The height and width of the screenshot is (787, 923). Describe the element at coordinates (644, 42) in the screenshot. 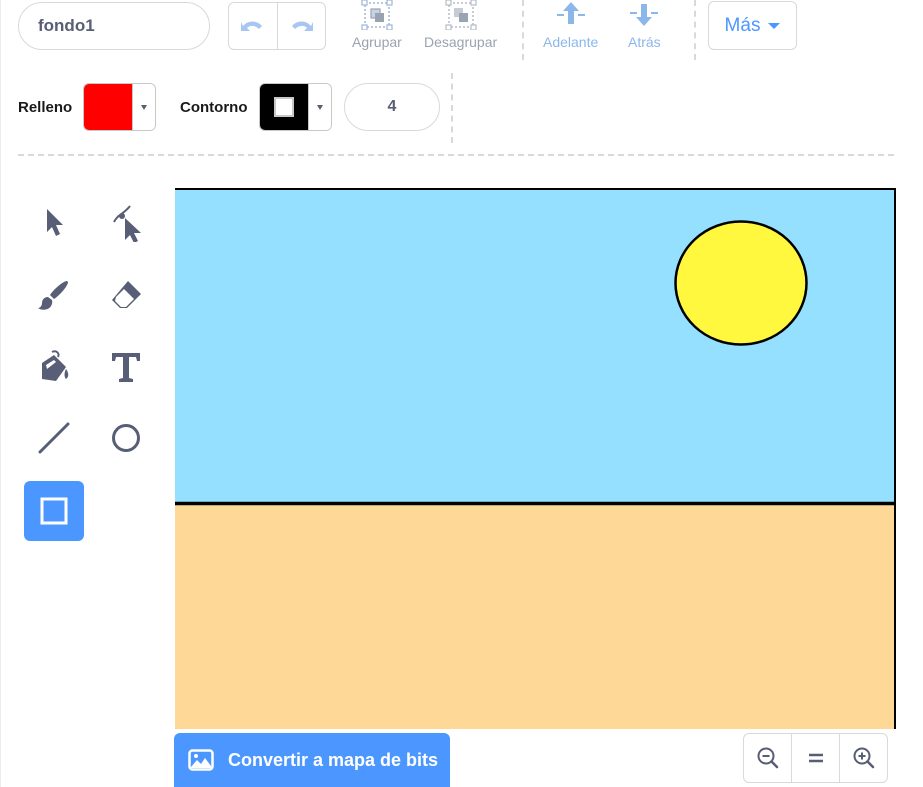

I see `backward-label: Atrás` at that location.